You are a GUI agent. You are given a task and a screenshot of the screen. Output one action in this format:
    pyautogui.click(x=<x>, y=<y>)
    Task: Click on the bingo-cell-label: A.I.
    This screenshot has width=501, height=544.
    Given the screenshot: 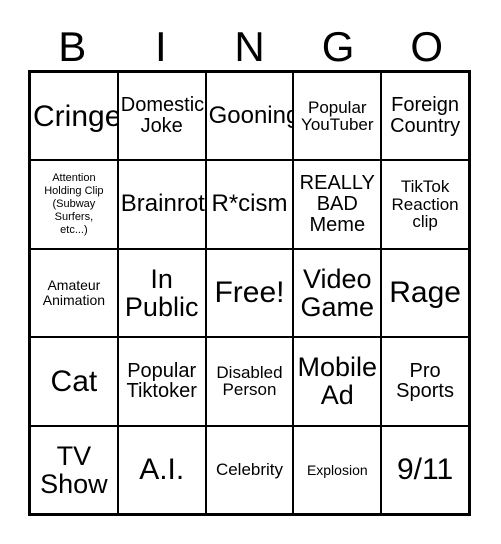 What is the action you would take?
    pyautogui.click(x=162, y=470)
    